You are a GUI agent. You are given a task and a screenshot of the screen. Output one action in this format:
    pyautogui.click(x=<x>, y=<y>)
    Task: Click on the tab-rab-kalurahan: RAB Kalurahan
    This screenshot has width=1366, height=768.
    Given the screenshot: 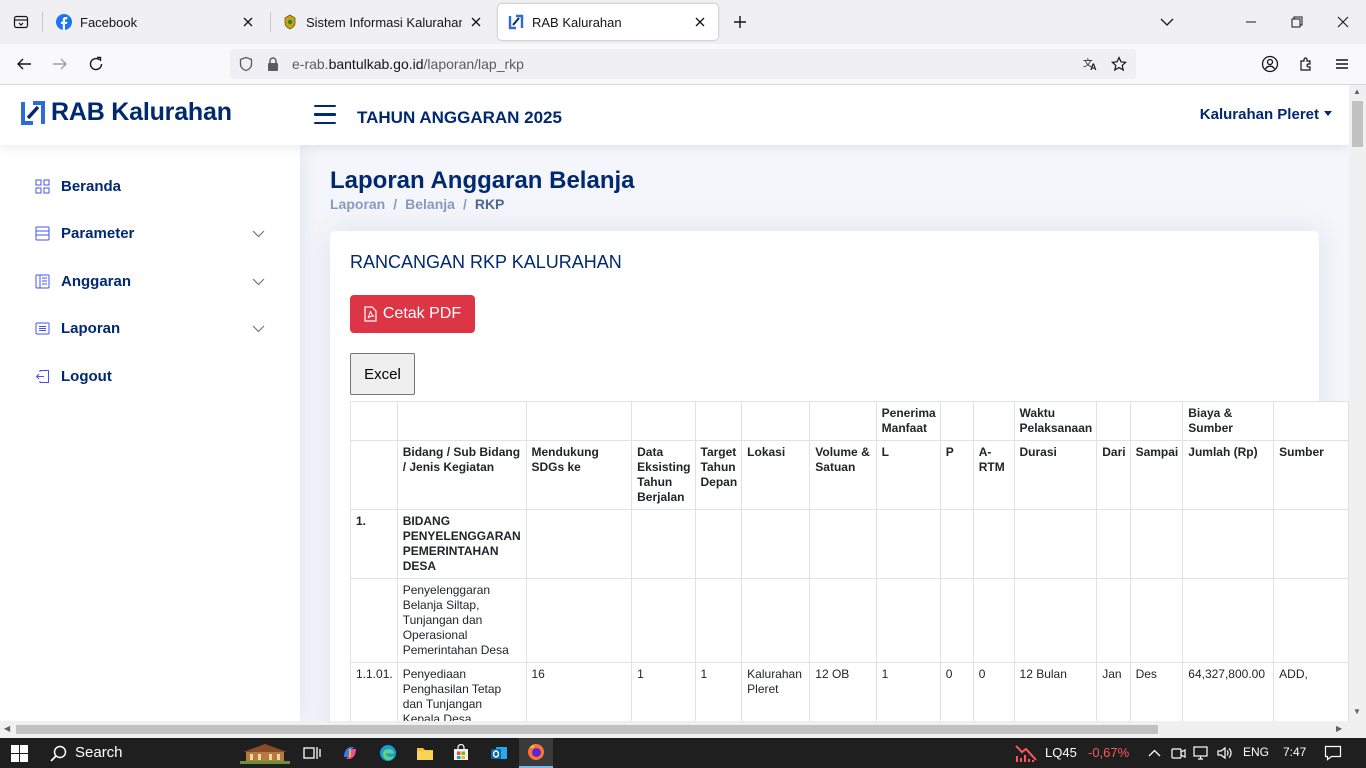 What is the action you would take?
    pyautogui.click(x=608, y=22)
    